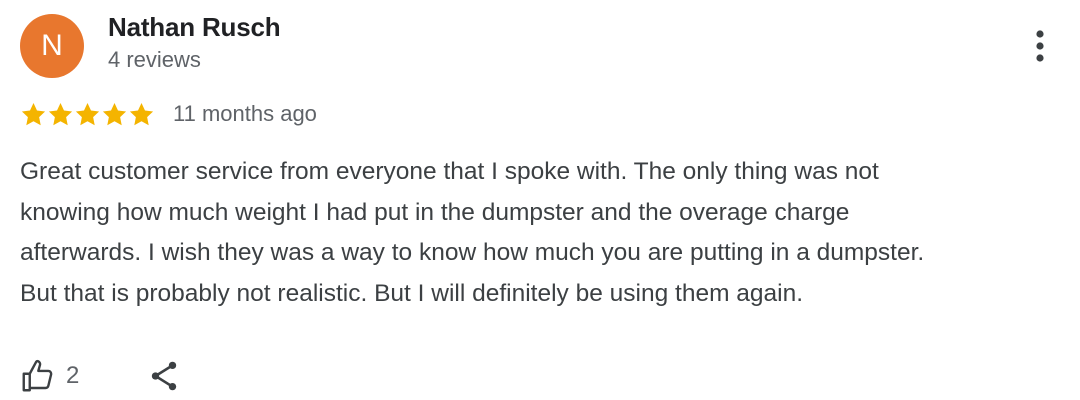  What do you see at coordinates (245, 113) in the screenshot?
I see `review-date: 11 months ago` at bounding box center [245, 113].